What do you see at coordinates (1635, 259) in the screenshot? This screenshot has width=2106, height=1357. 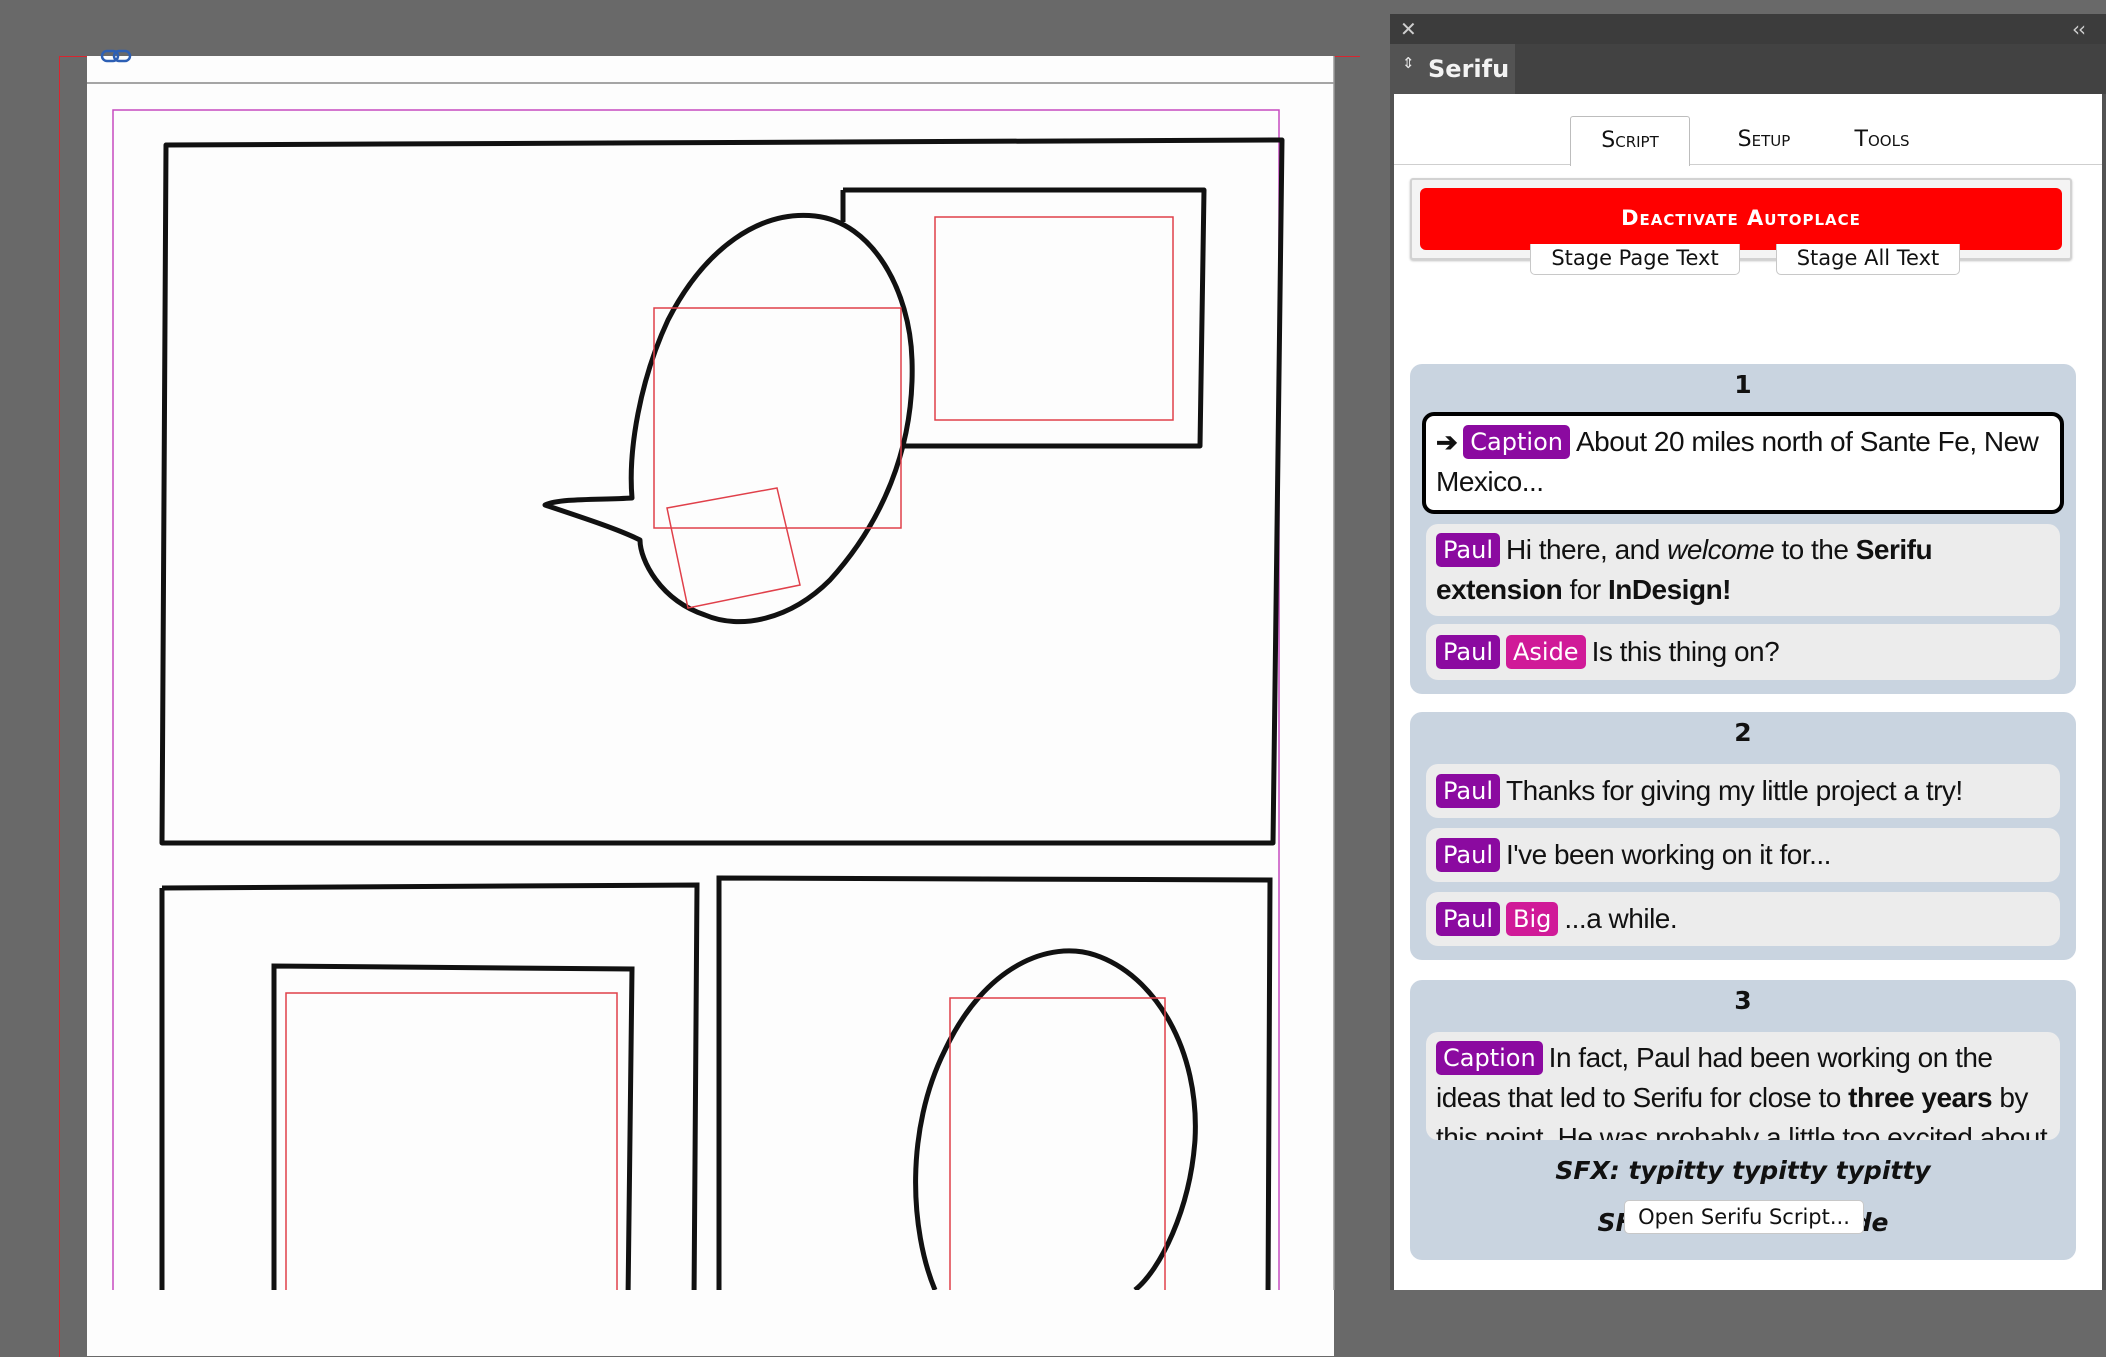 I see `stage-page-text-button: Stage Page Text` at bounding box center [1635, 259].